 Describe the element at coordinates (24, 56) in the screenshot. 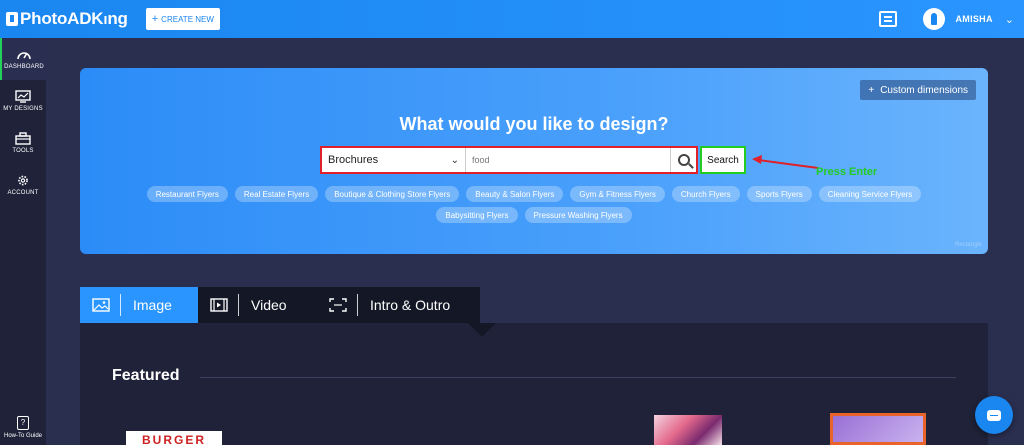

I see `dashboard-gauge-icon` at that location.